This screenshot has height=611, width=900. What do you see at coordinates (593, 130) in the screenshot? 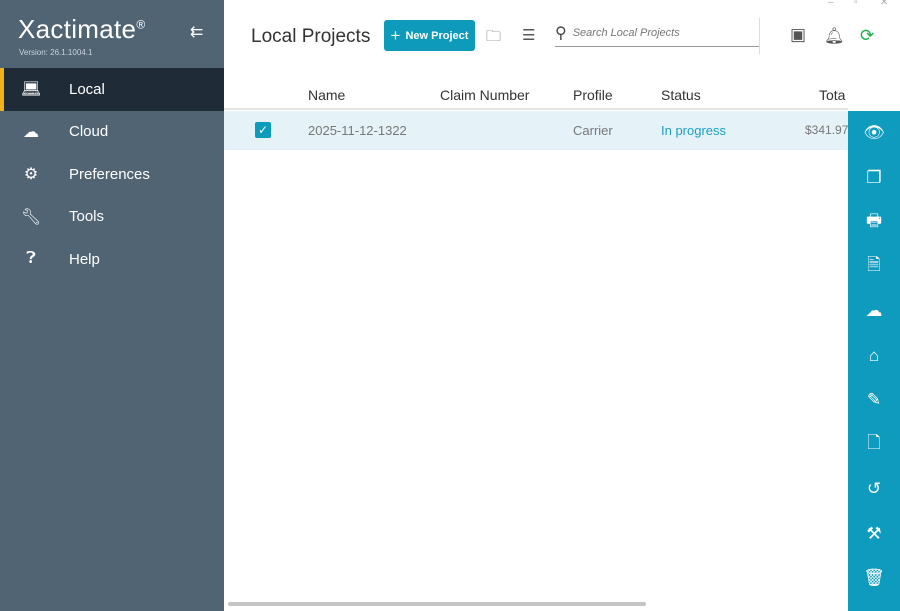
I see `cell-profile: Carrier` at bounding box center [593, 130].